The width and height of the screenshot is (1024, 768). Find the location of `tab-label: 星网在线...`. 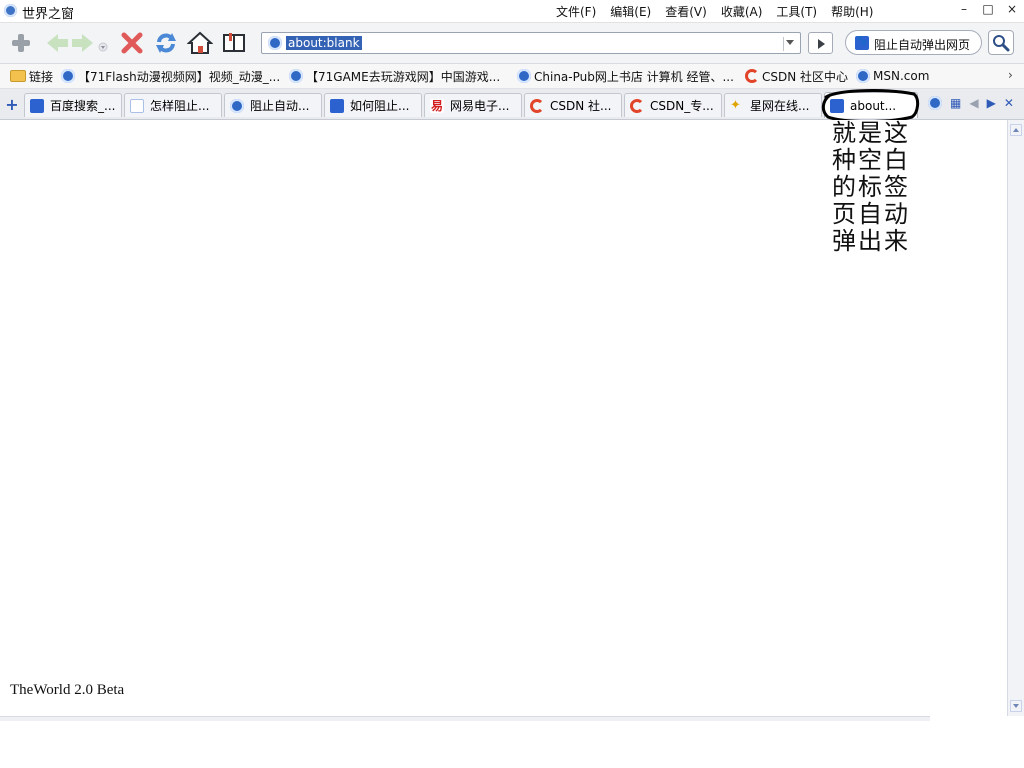

tab-label: 星网在线... is located at coordinates (780, 106).